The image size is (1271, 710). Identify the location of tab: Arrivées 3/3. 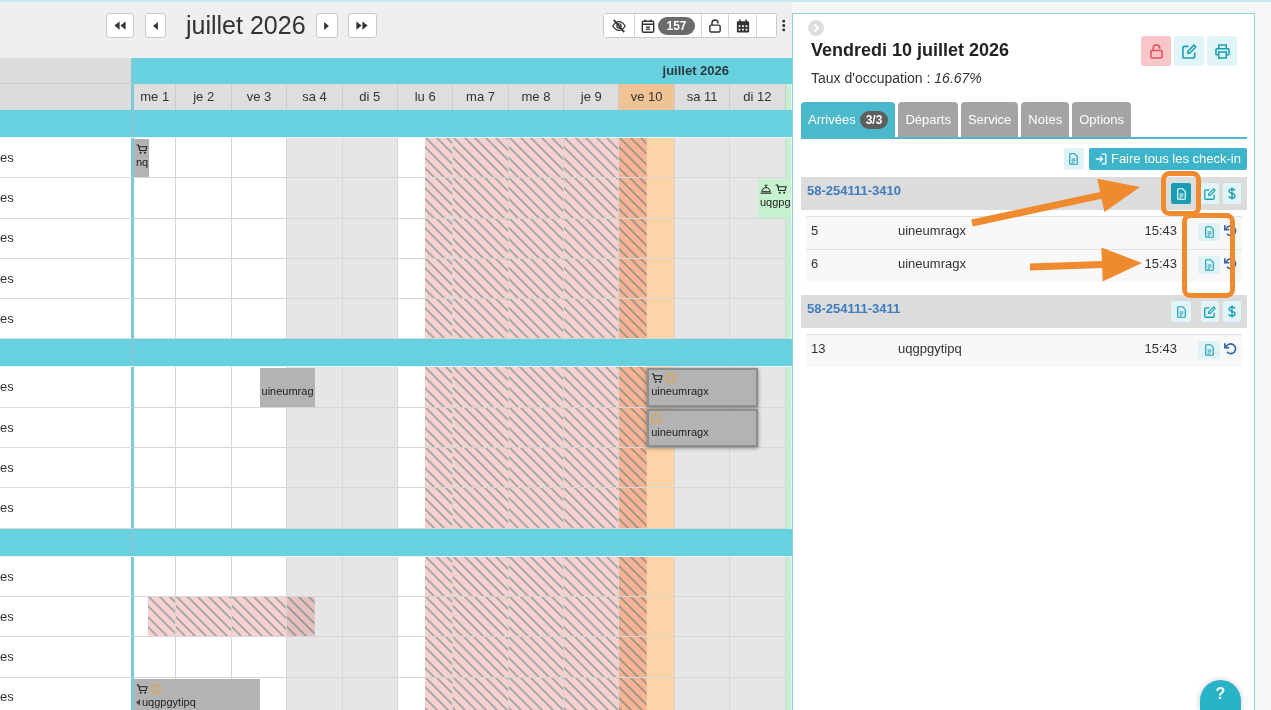
(848, 119).